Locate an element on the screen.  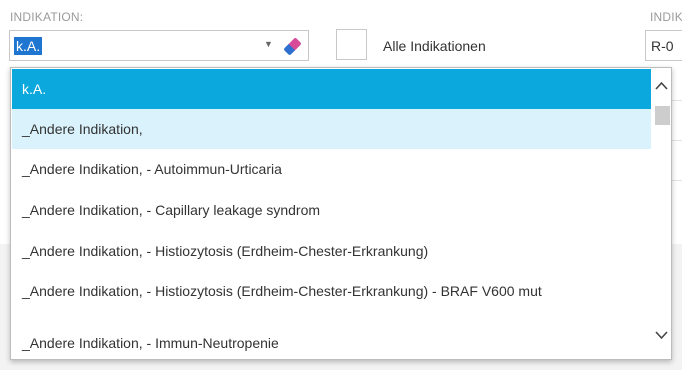
alle-indikationen-checkbox is located at coordinates (351, 44).